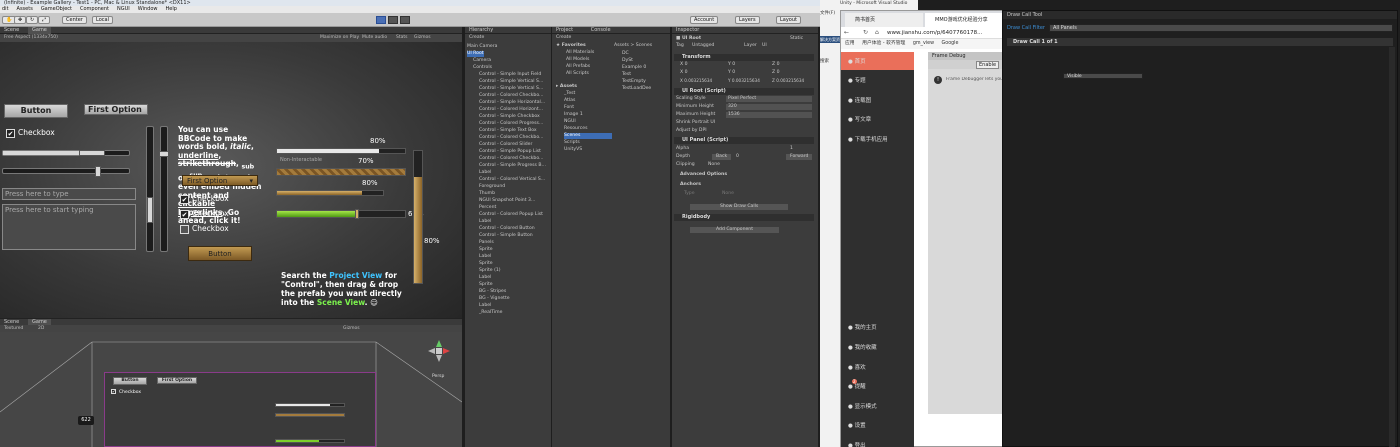 The width and height of the screenshot is (1400, 447). I want to click on nav-item-pen: ● 写文章, so click(859, 119).